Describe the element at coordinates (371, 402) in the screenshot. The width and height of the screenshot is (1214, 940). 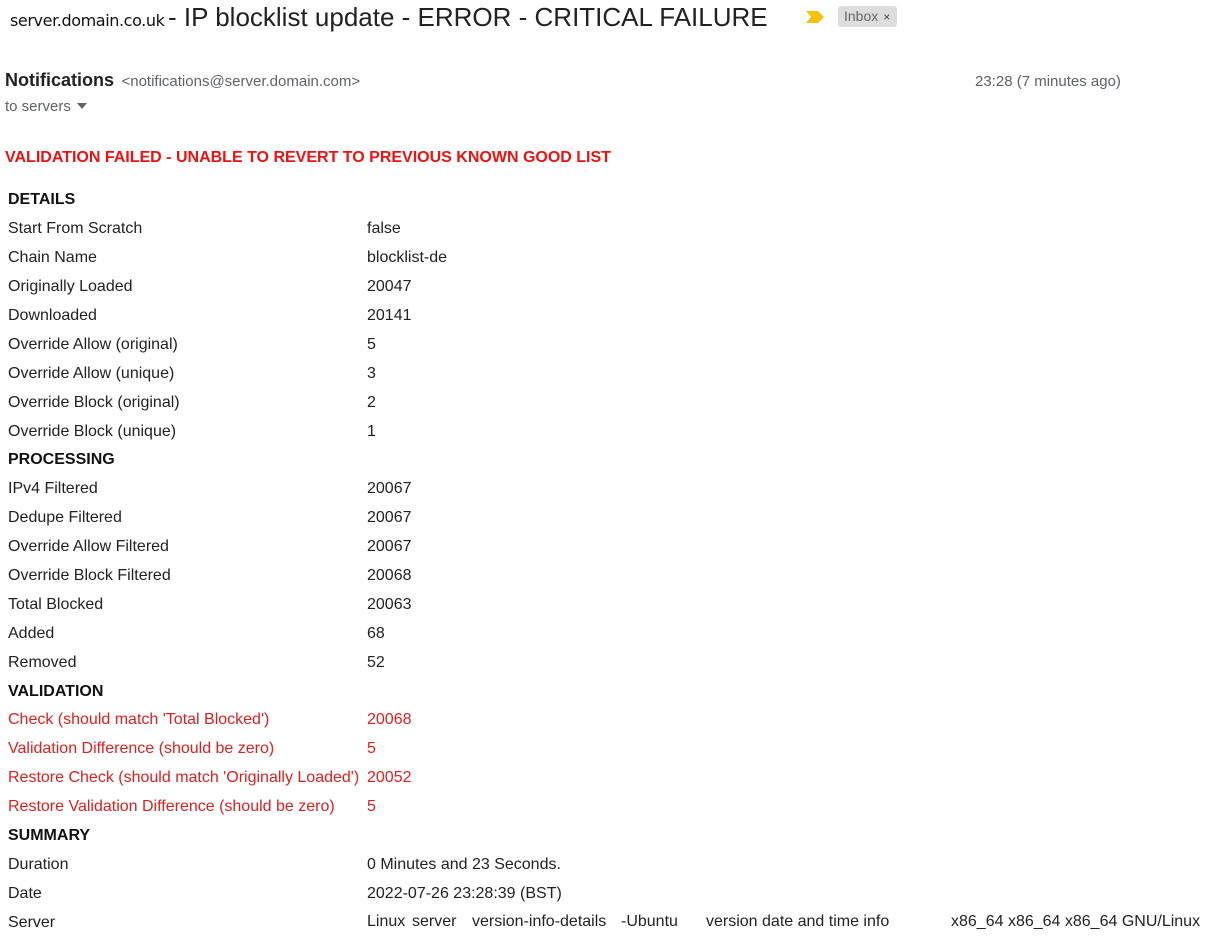
I see `row-value: 2` at that location.